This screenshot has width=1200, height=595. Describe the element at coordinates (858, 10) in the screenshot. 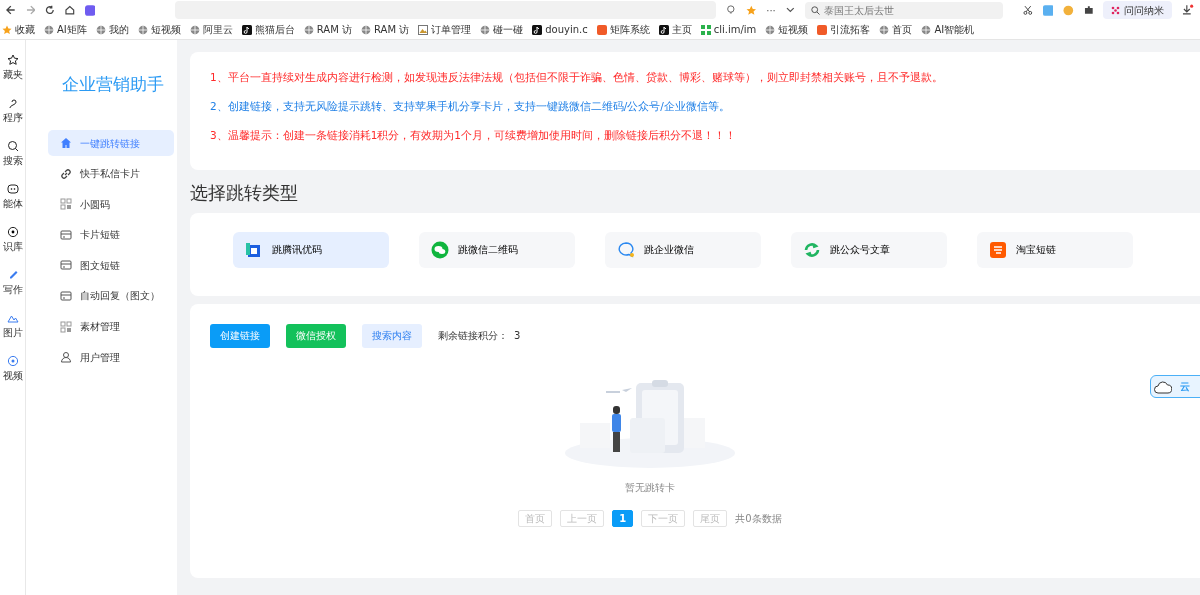

I see `search-placeholder: 泰国王太后去世` at that location.